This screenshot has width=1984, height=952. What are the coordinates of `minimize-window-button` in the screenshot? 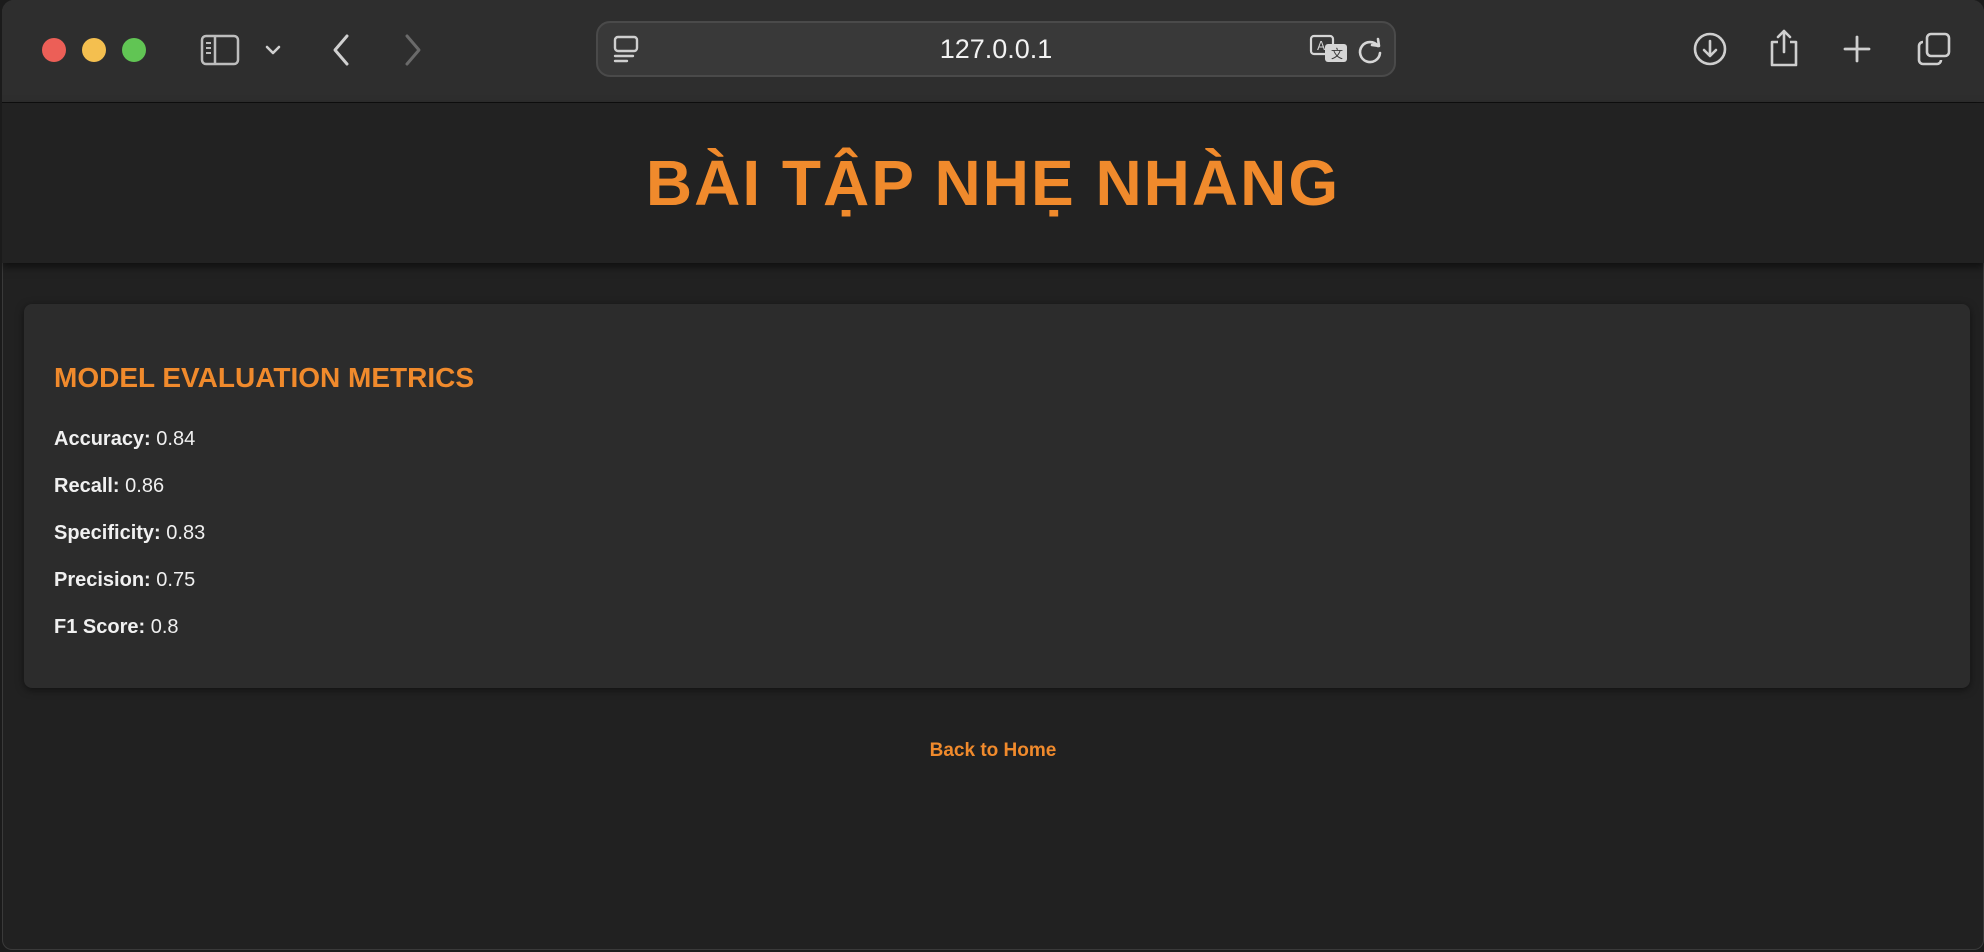 It's located at (94, 50).